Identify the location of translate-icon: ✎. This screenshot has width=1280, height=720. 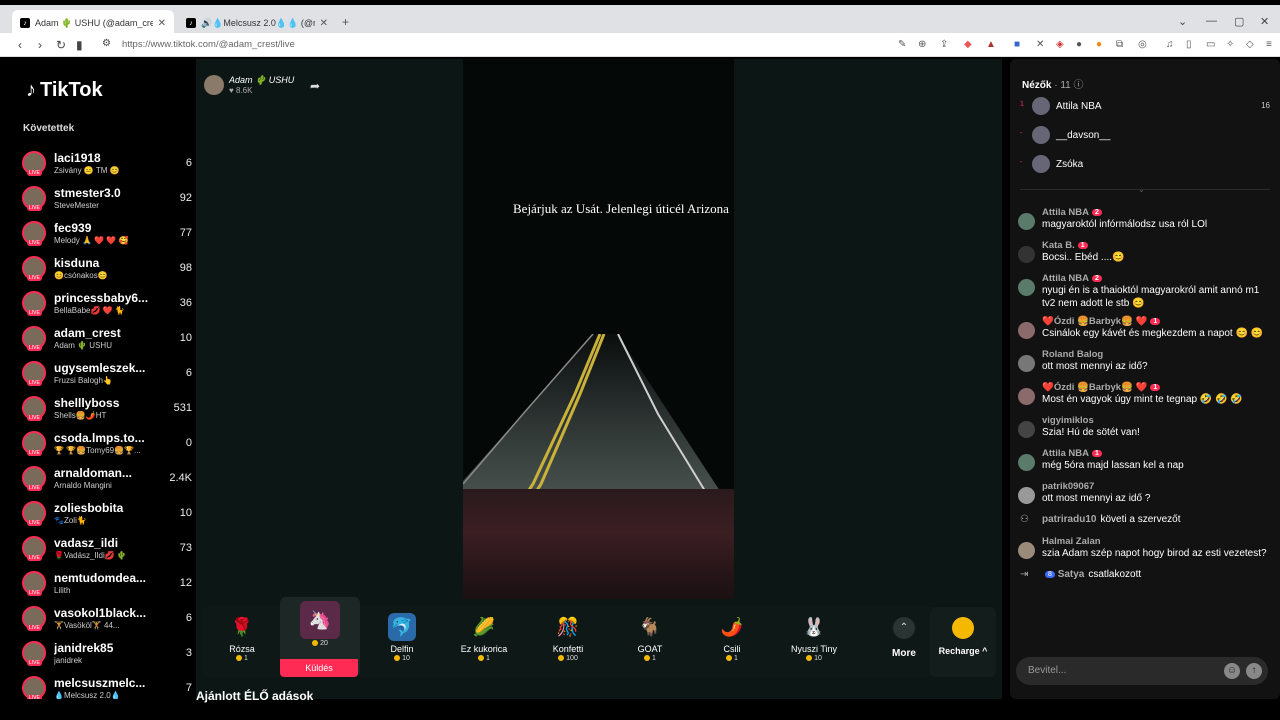
(902, 44).